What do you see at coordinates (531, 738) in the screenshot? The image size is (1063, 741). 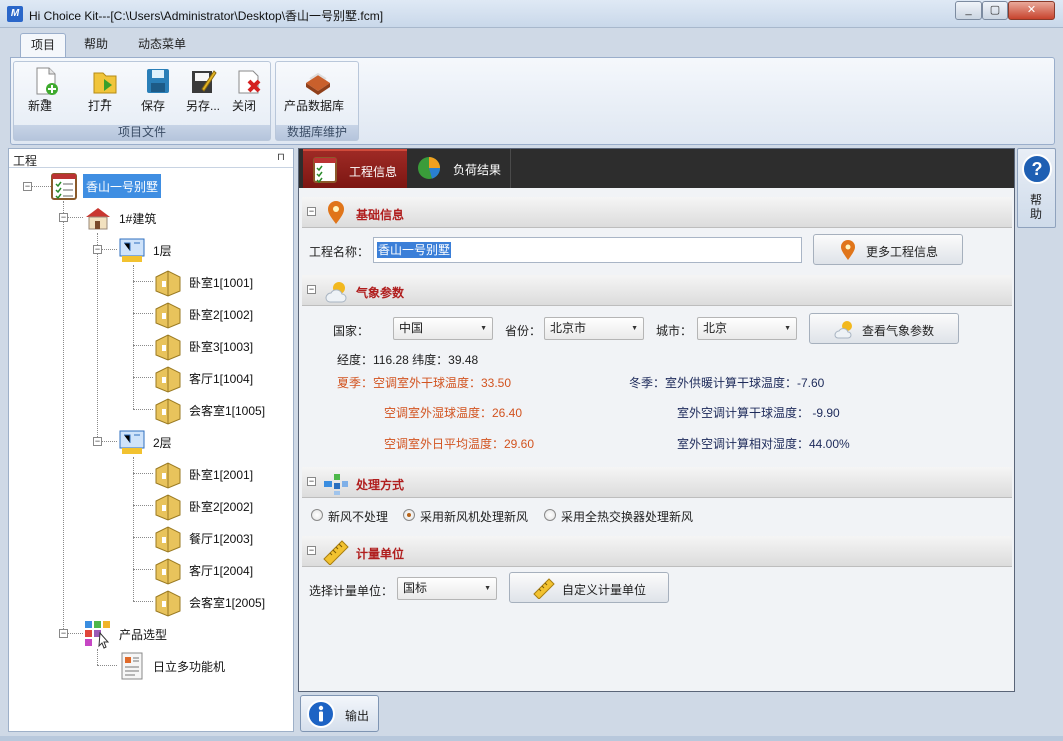 I see `window-bottom-border` at bounding box center [531, 738].